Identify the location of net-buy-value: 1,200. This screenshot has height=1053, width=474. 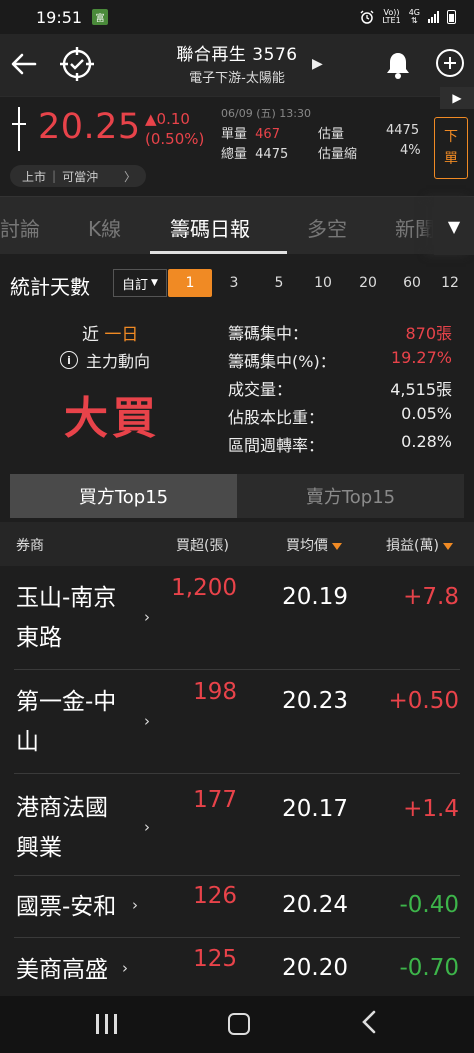
(204, 588).